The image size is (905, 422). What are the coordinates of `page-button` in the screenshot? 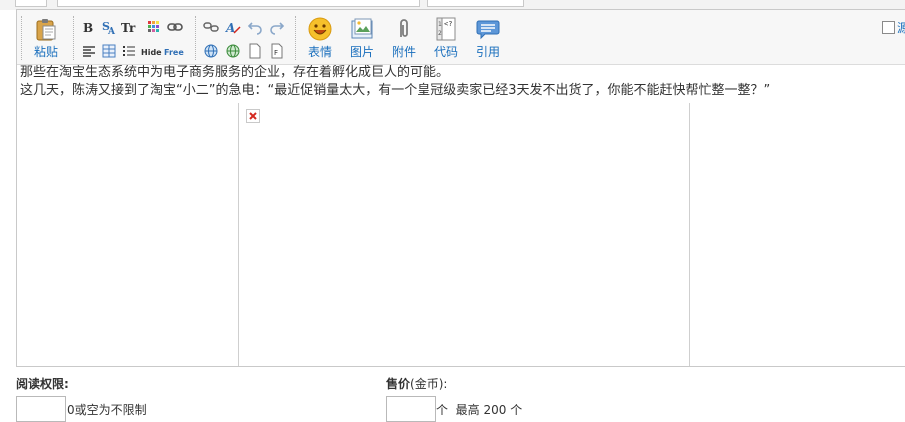 It's located at (255, 51).